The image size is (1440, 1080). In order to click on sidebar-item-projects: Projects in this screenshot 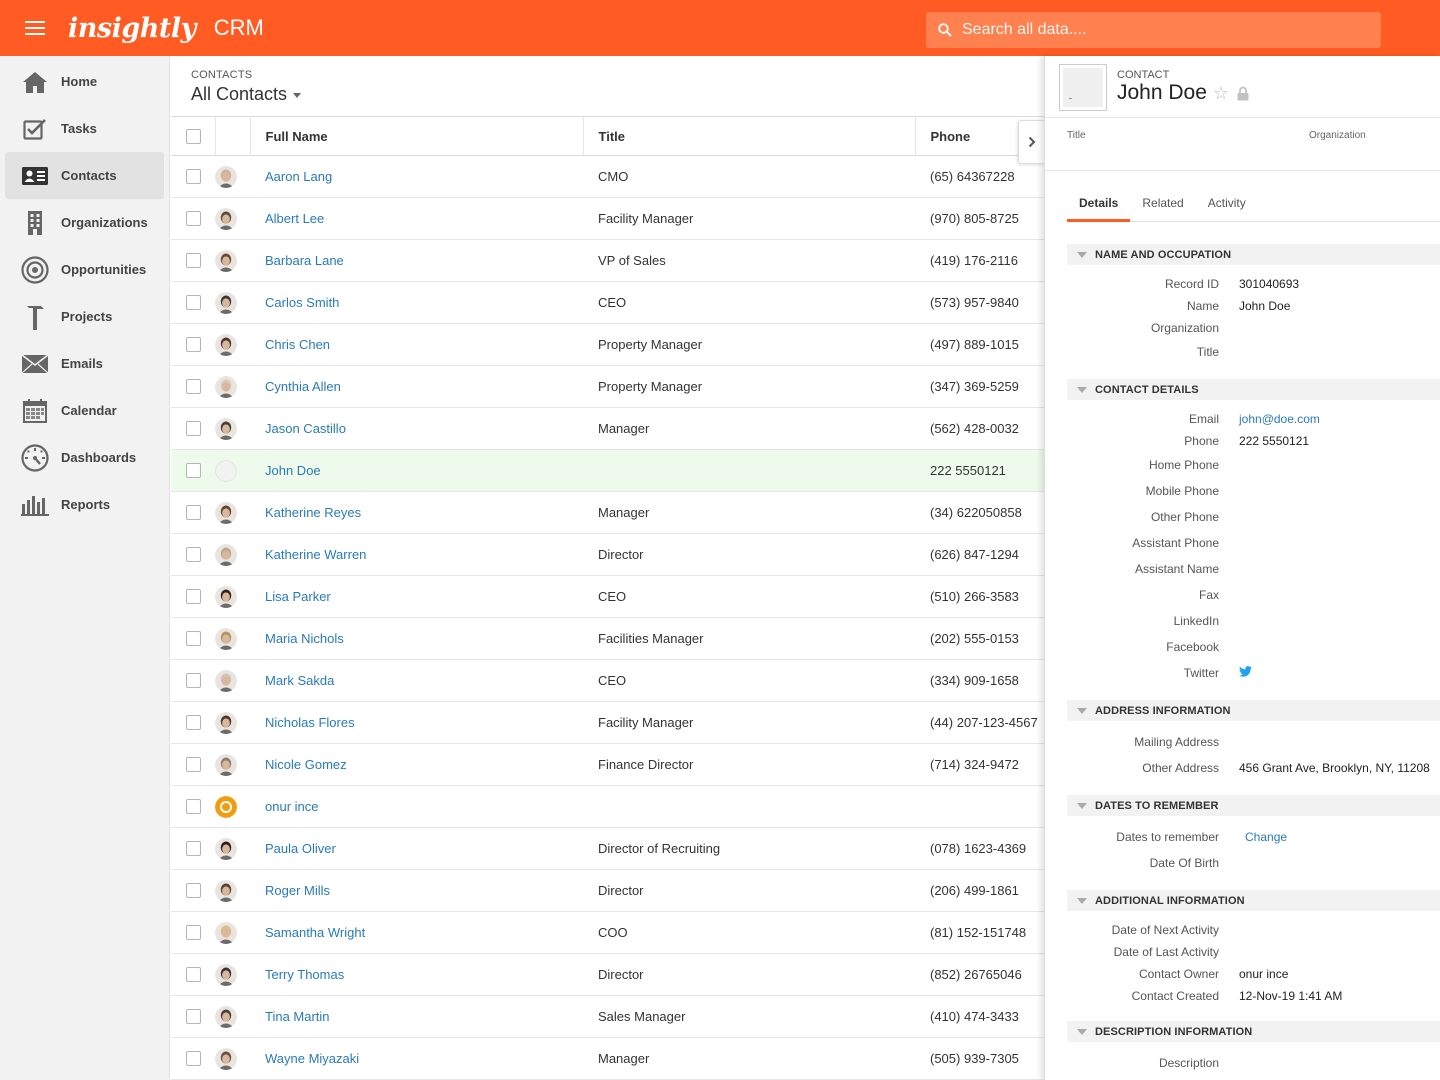, I will do `click(84, 316)`.